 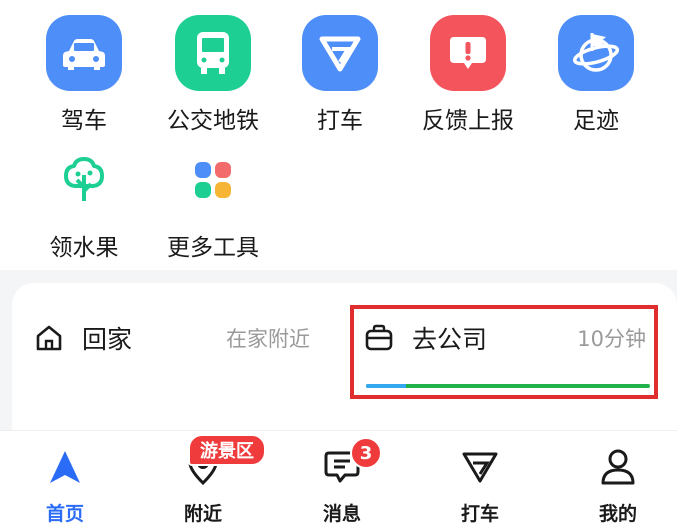 What do you see at coordinates (84, 180) in the screenshot?
I see `fruit-tree-icon` at bounding box center [84, 180].